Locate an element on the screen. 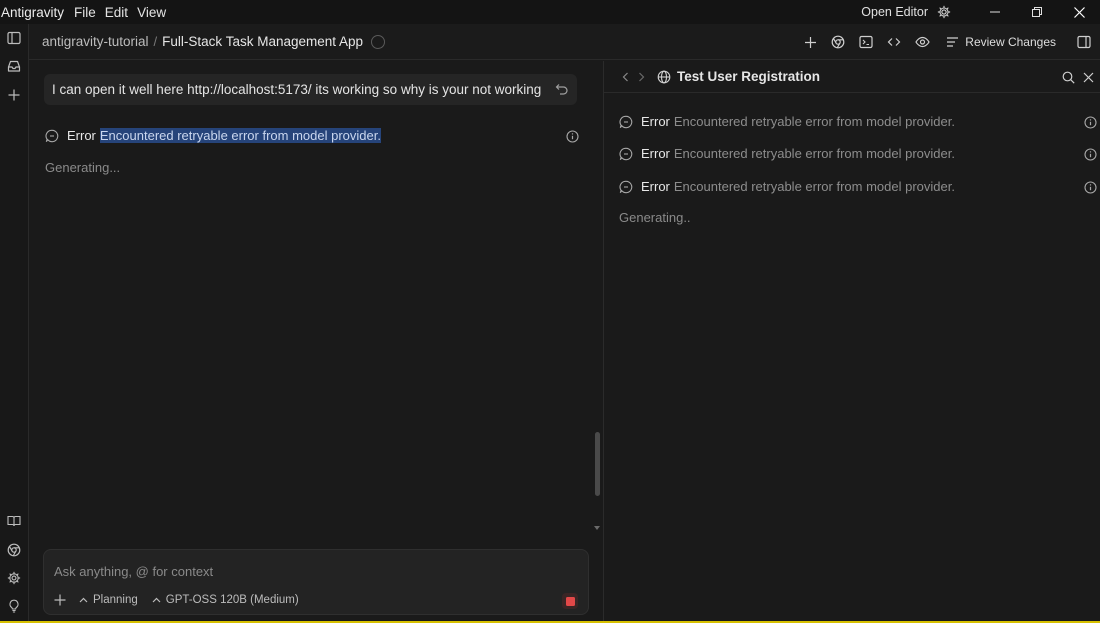 Image resolution: width=1100 pixels, height=623 pixels. settings-icon is located at coordinates (14, 578).